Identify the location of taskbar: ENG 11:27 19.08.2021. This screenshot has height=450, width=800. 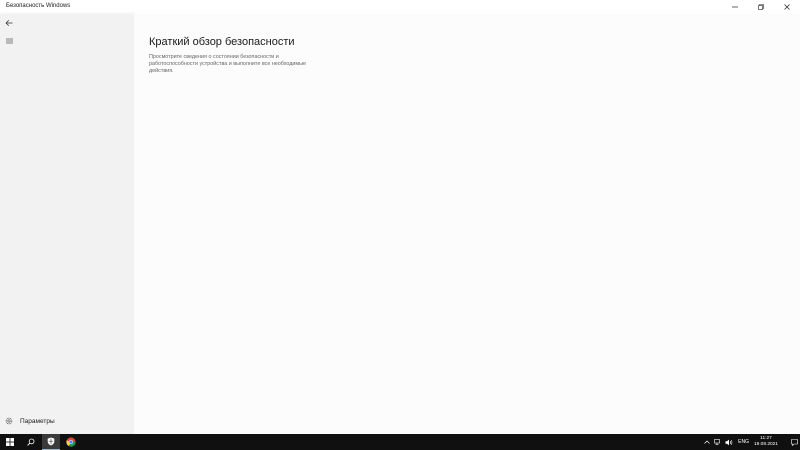
(400, 442).